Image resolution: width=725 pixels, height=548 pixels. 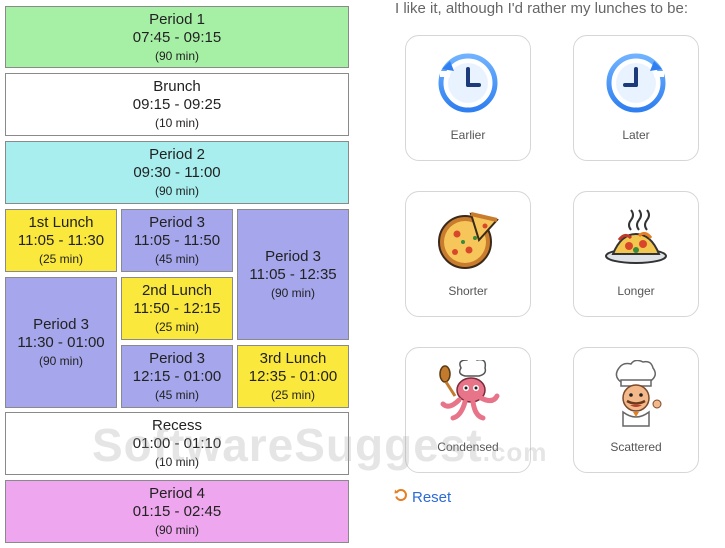 I want to click on block-period-3-d: Period 3 12:15 - 01:00 (45 min), so click(x=177, y=376).